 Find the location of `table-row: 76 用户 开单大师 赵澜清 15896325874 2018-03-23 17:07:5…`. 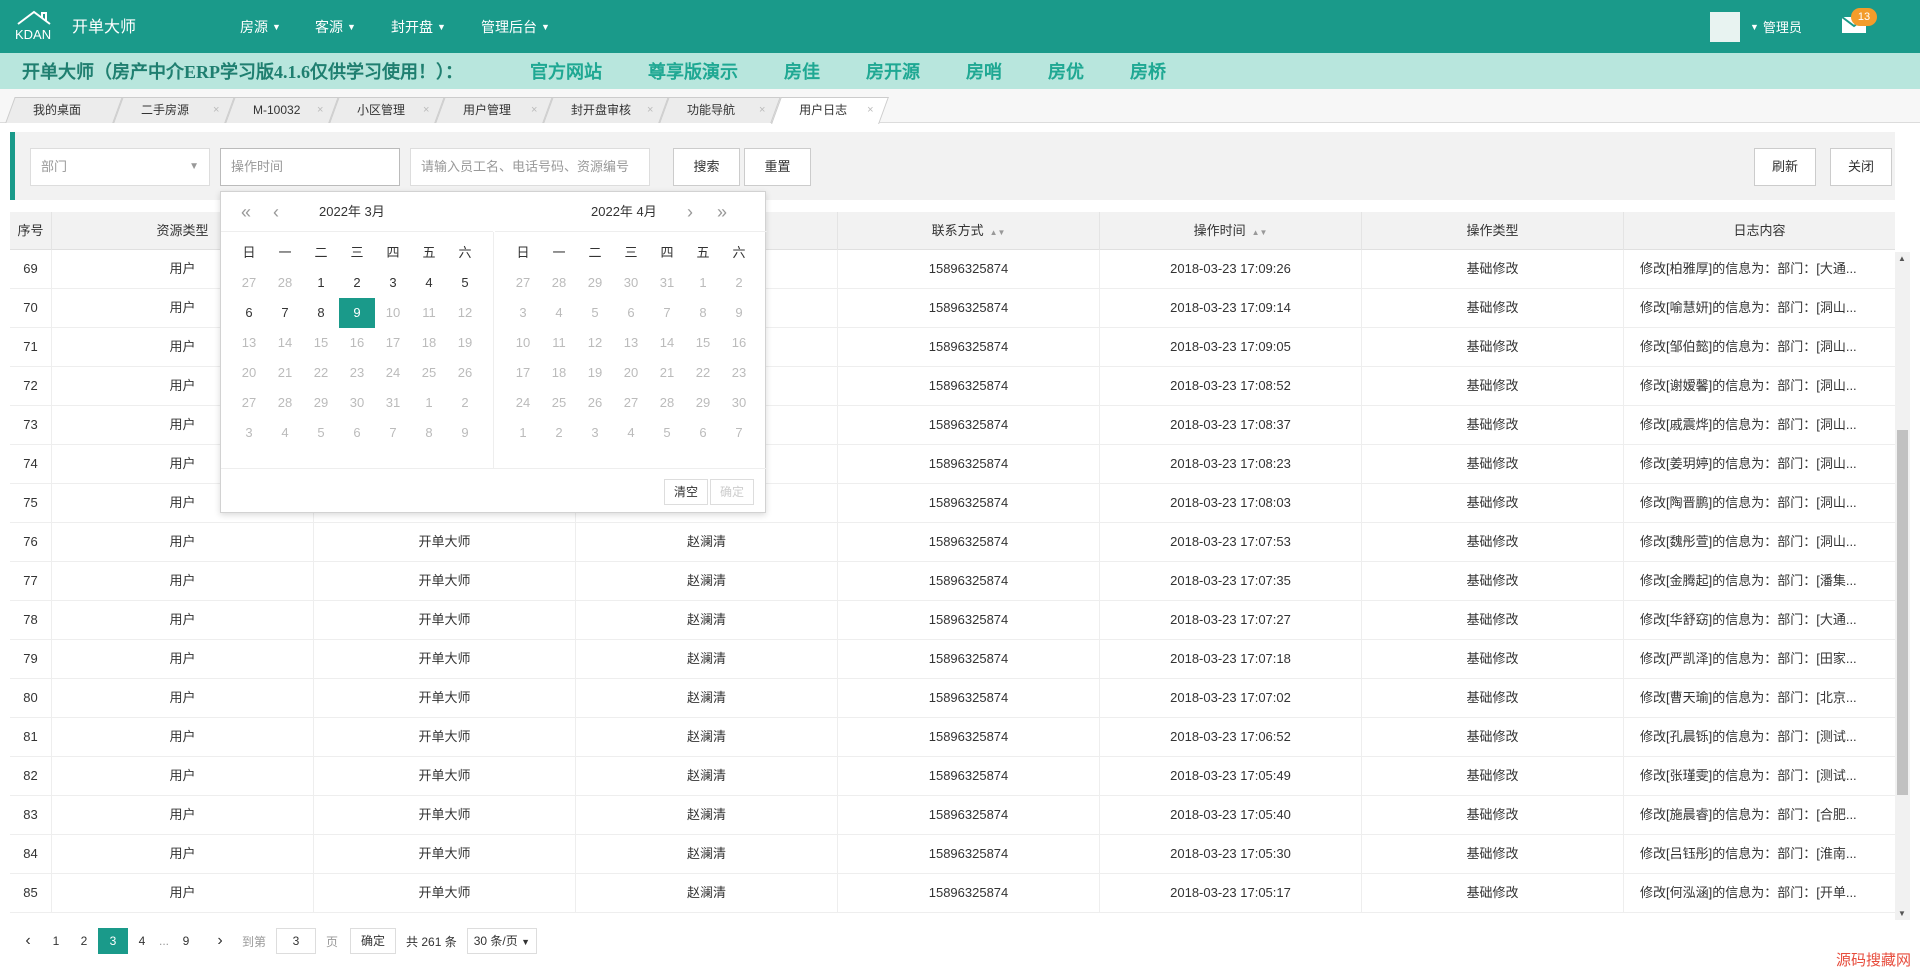

table-row: 76 用户 开单大师 赵澜清 15896325874 2018-03-23 17:07:5… is located at coordinates (952, 542).